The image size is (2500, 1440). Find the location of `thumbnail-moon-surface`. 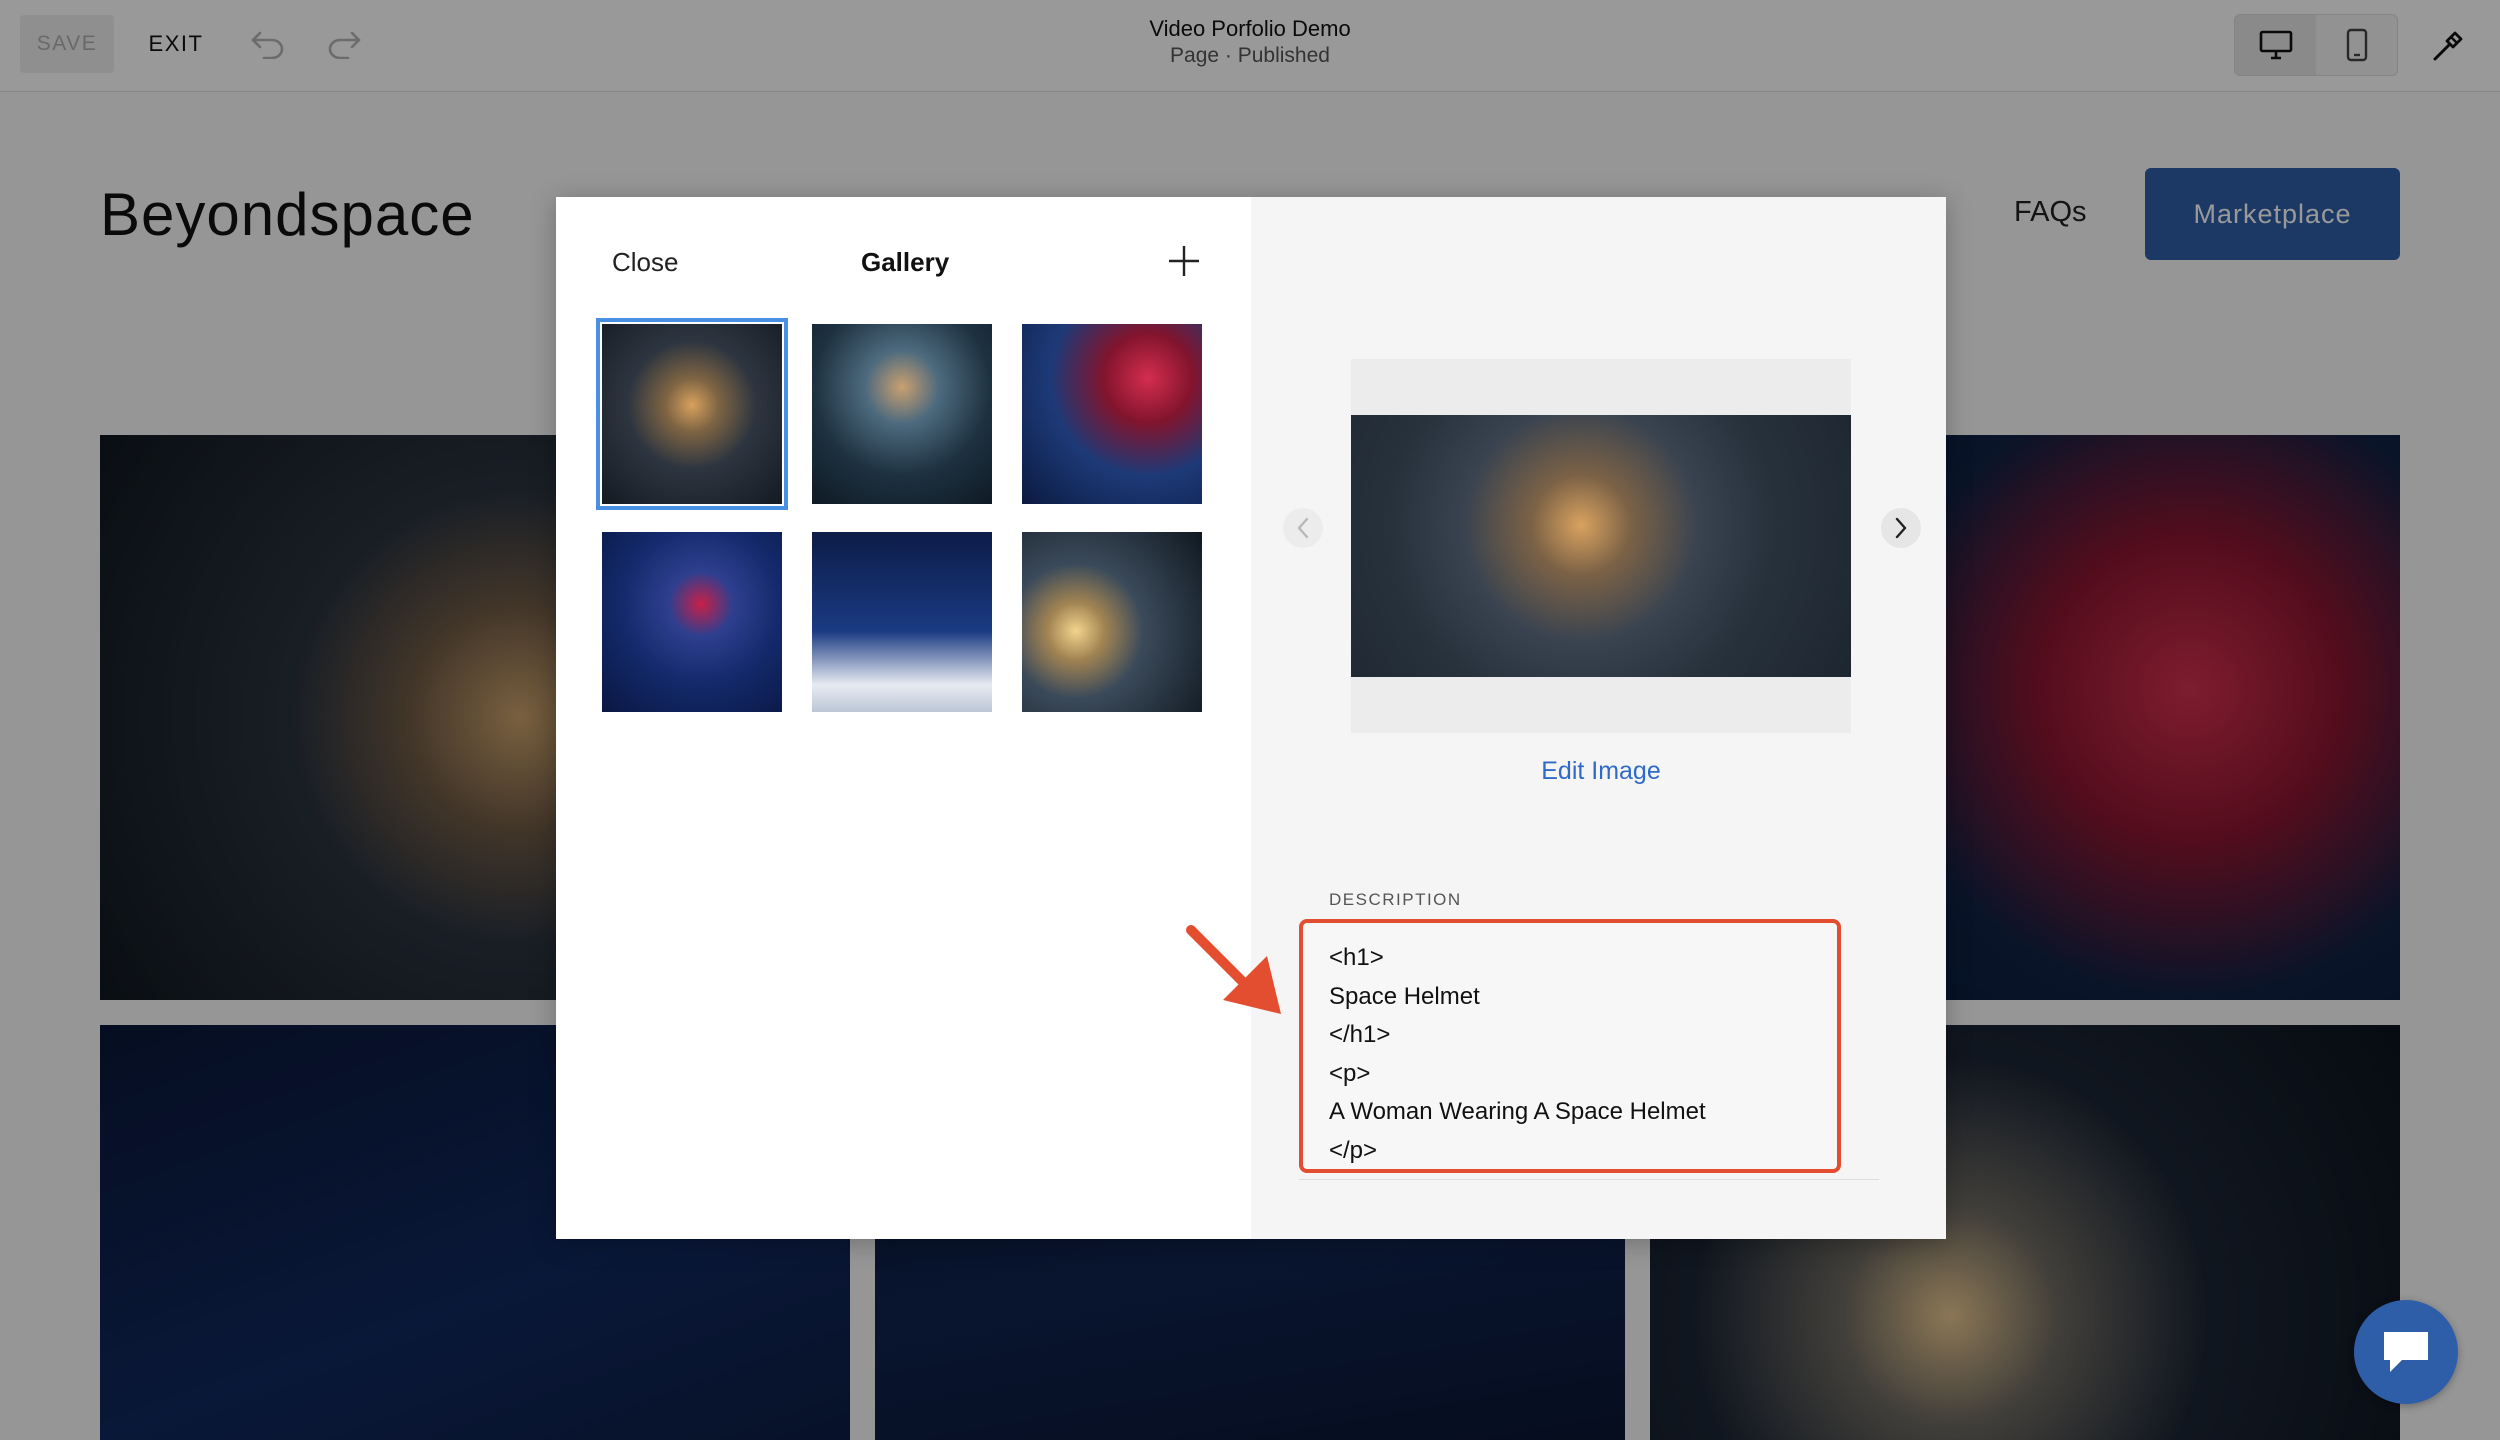

thumbnail-moon-surface is located at coordinates (902, 622).